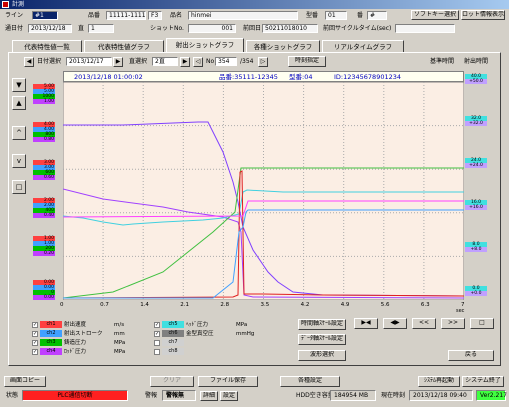 This screenshot has width=509, height=407. I want to click on detail-button: 詳細, so click(209, 396).